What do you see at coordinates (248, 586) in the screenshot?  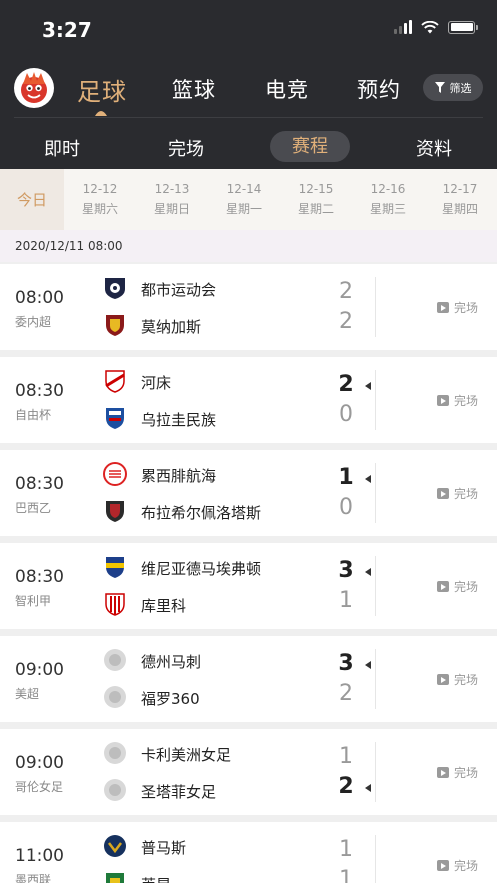 I see `match-card: 08:30 智利甲 维尼亚德马埃弗顿 库里科 3 1 完场` at bounding box center [248, 586].